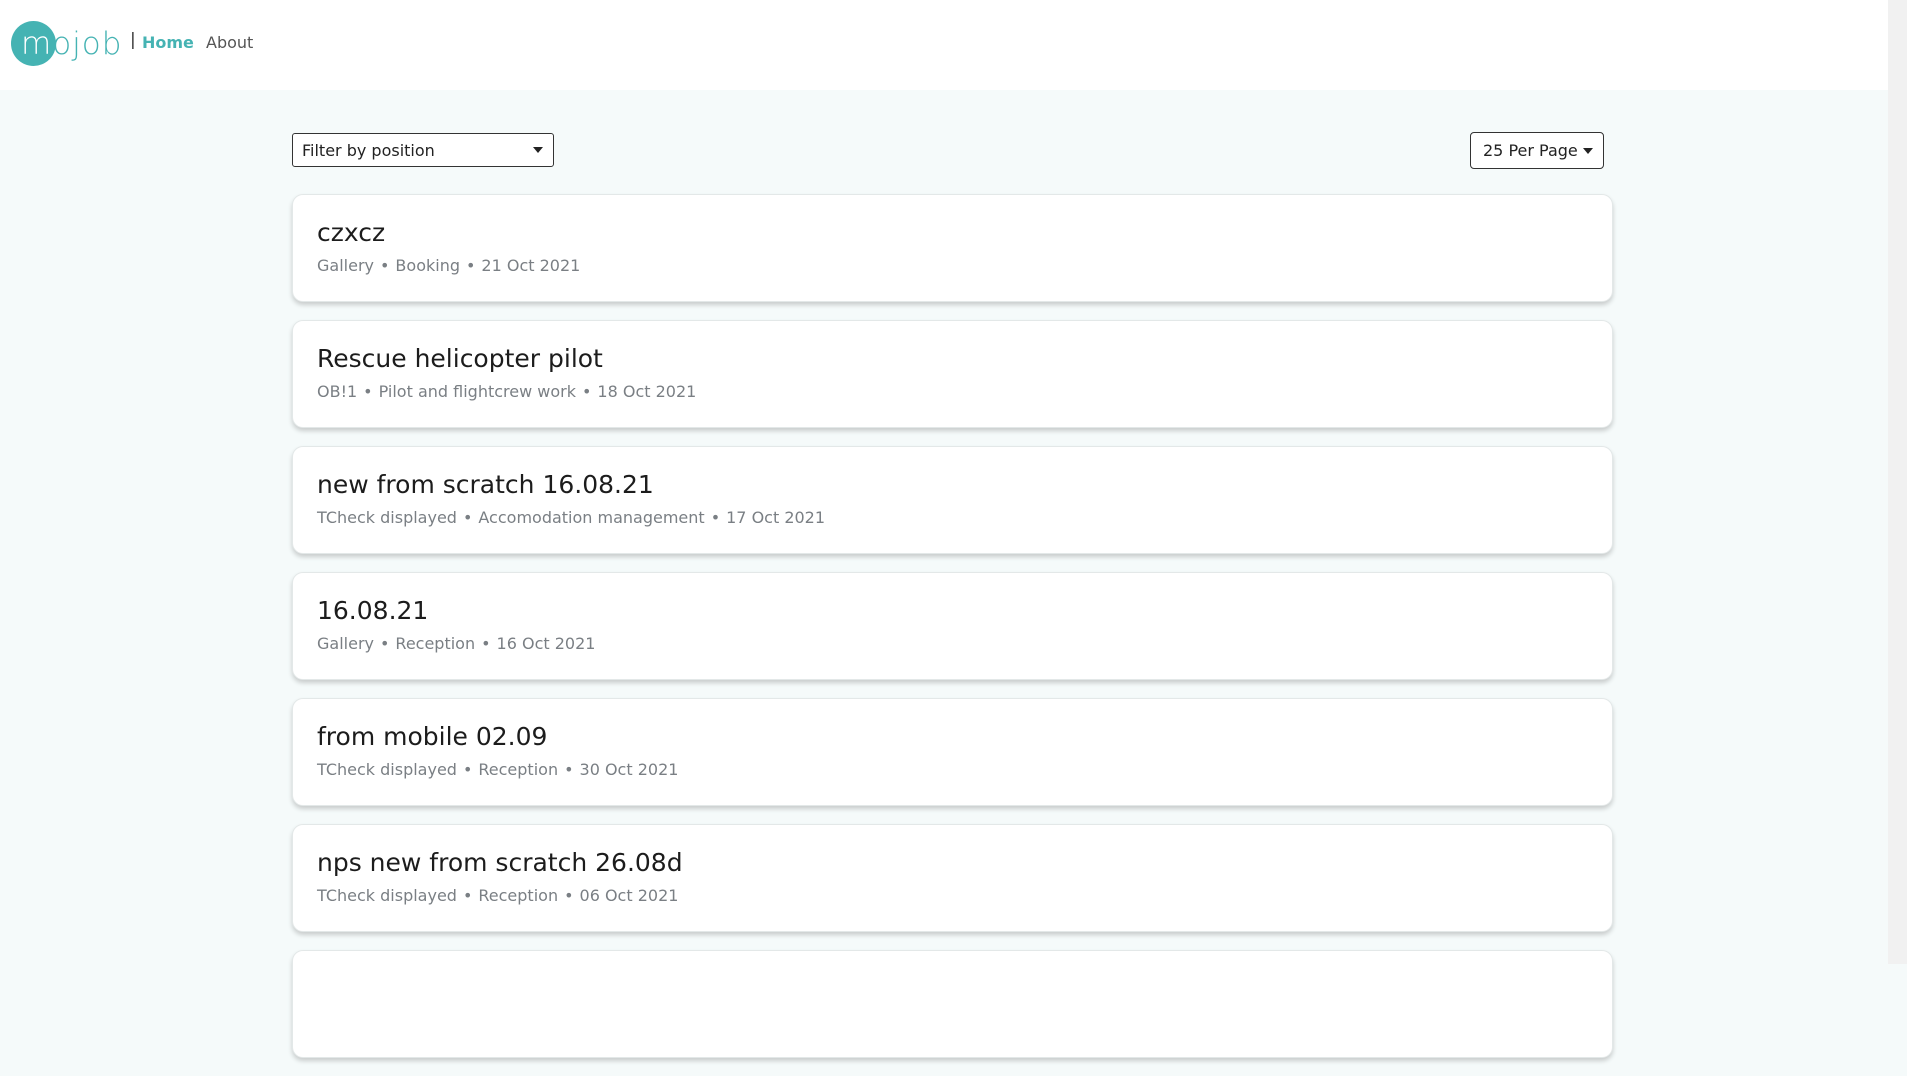  I want to click on top-navbar: mojob | Home About, so click(944, 45).